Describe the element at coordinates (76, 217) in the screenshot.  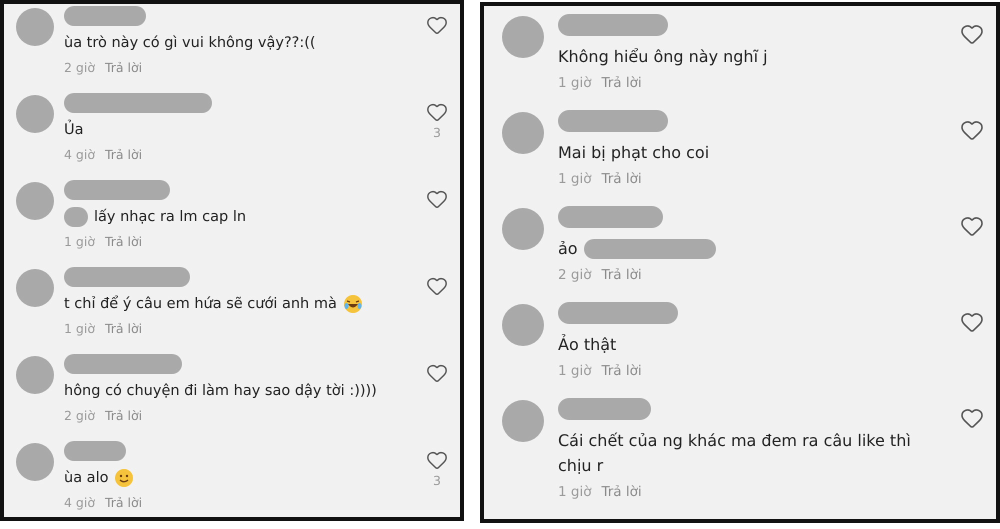
I see `blurred-mention` at that location.